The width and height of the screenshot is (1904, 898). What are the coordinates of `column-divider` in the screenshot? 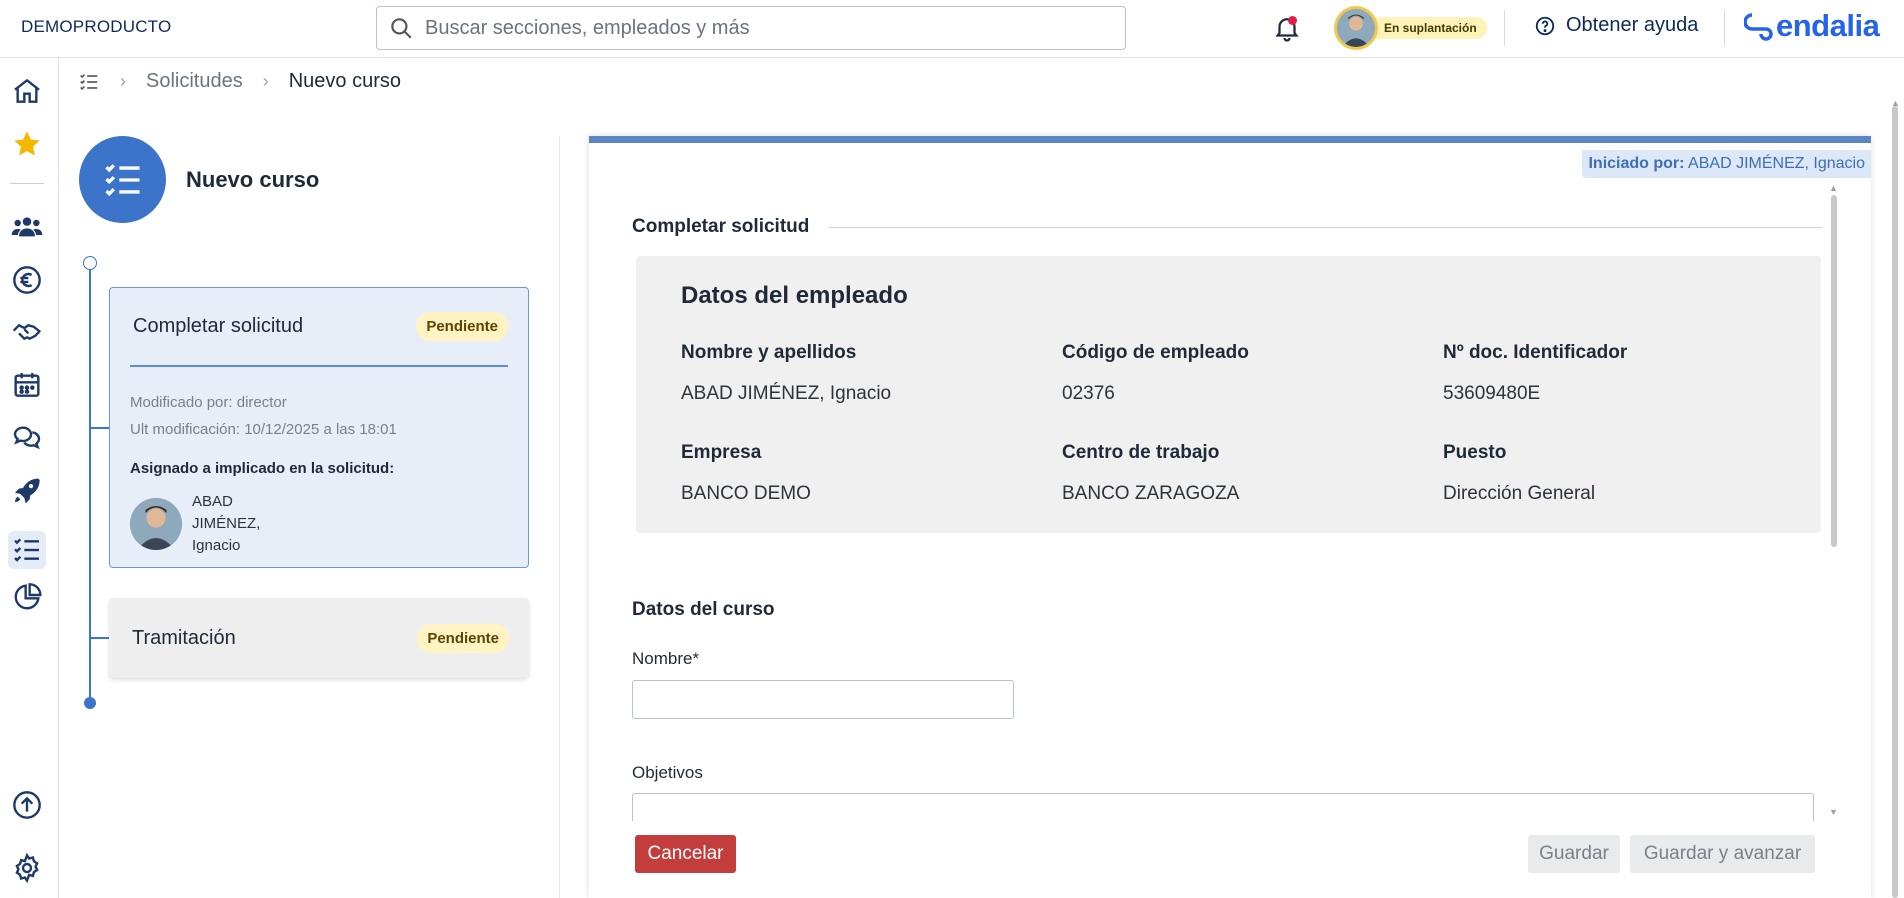 It's located at (559, 517).